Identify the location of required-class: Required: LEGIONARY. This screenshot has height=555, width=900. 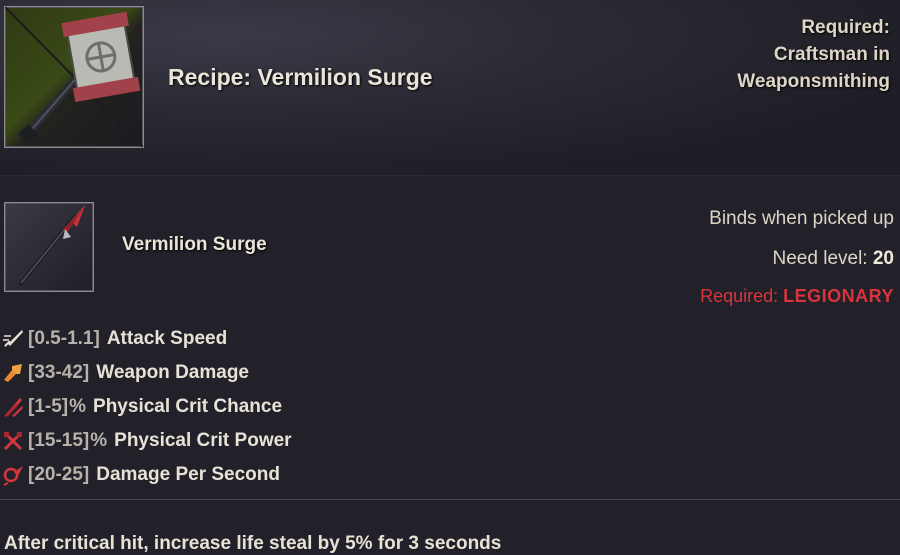
(797, 296).